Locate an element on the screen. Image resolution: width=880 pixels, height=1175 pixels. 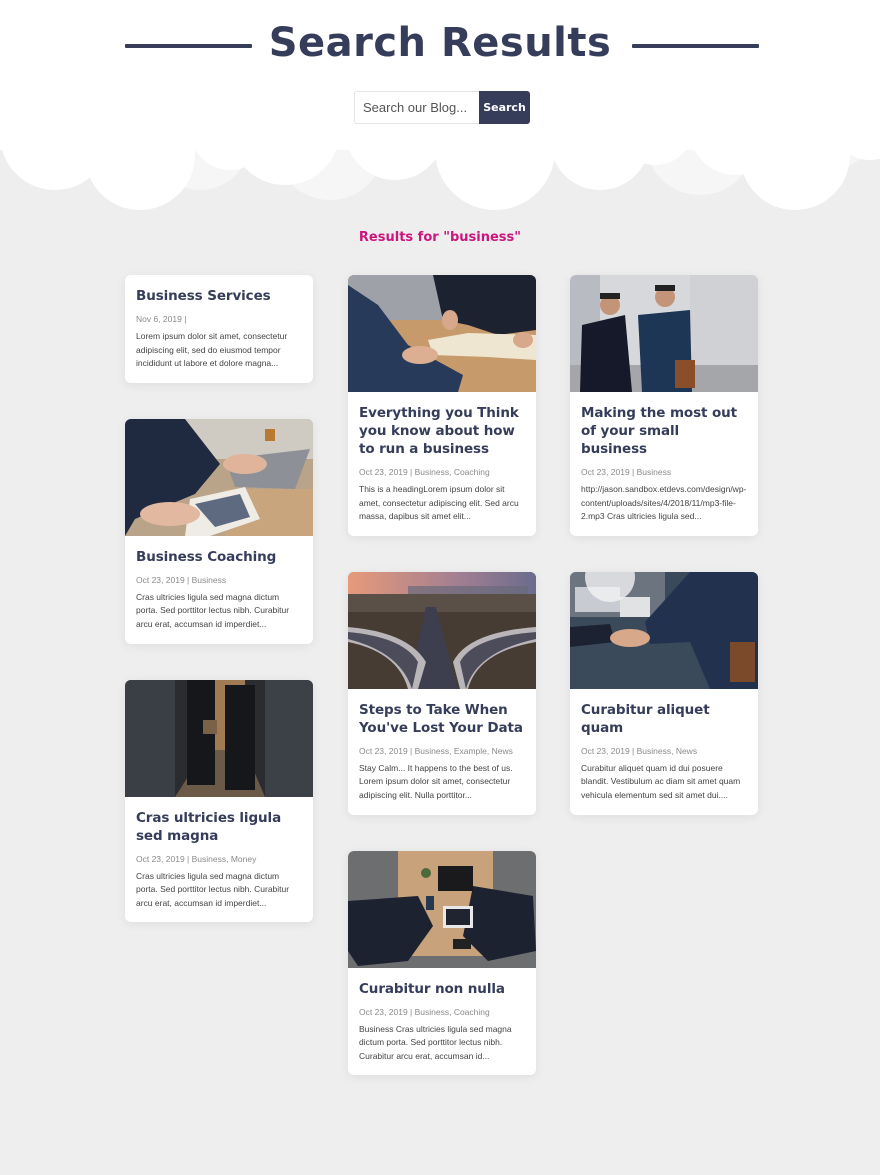
title-row: Search Results is located at coordinates (440, 46).